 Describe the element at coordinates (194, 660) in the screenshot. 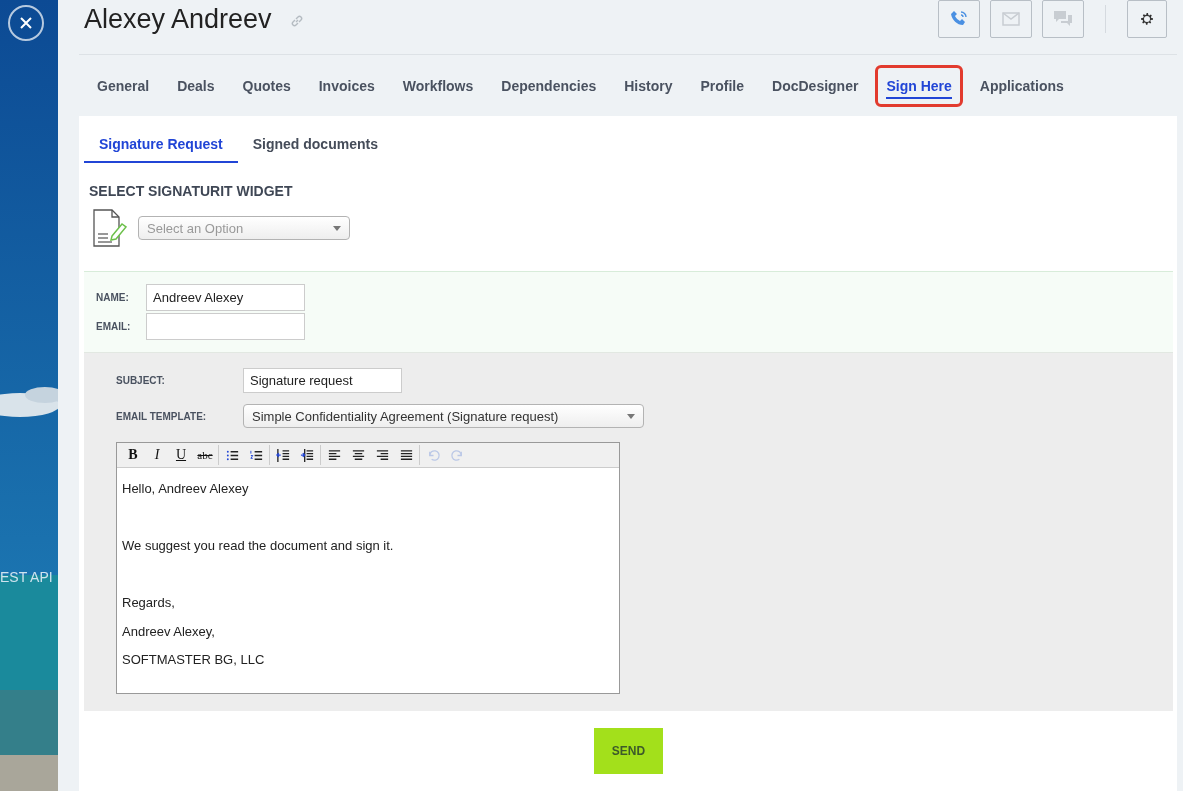

I see `email-body-line: SOFTMASTER BG, LLC` at that location.